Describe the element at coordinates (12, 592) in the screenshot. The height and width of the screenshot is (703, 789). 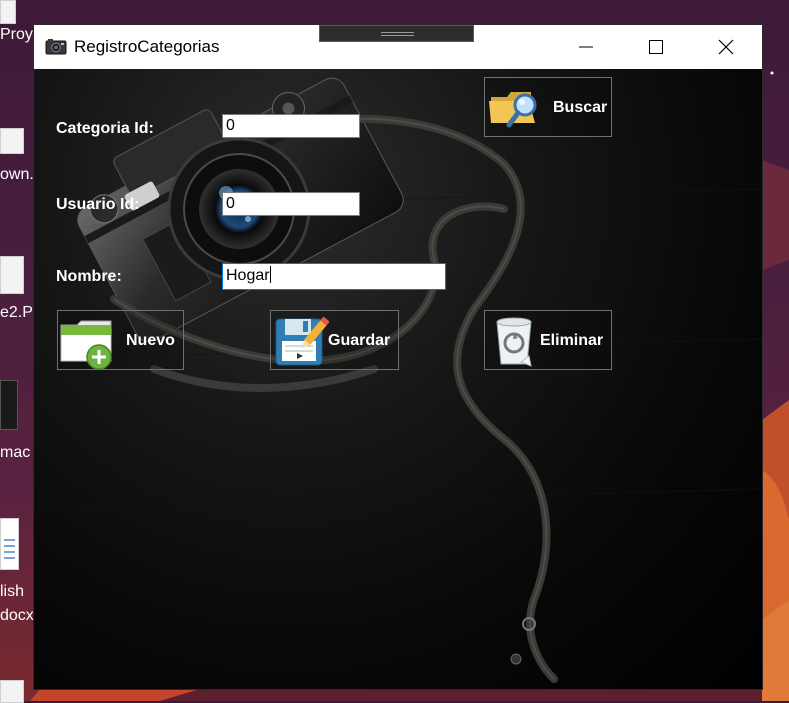
I see `desktop-label-lish: lish` at that location.